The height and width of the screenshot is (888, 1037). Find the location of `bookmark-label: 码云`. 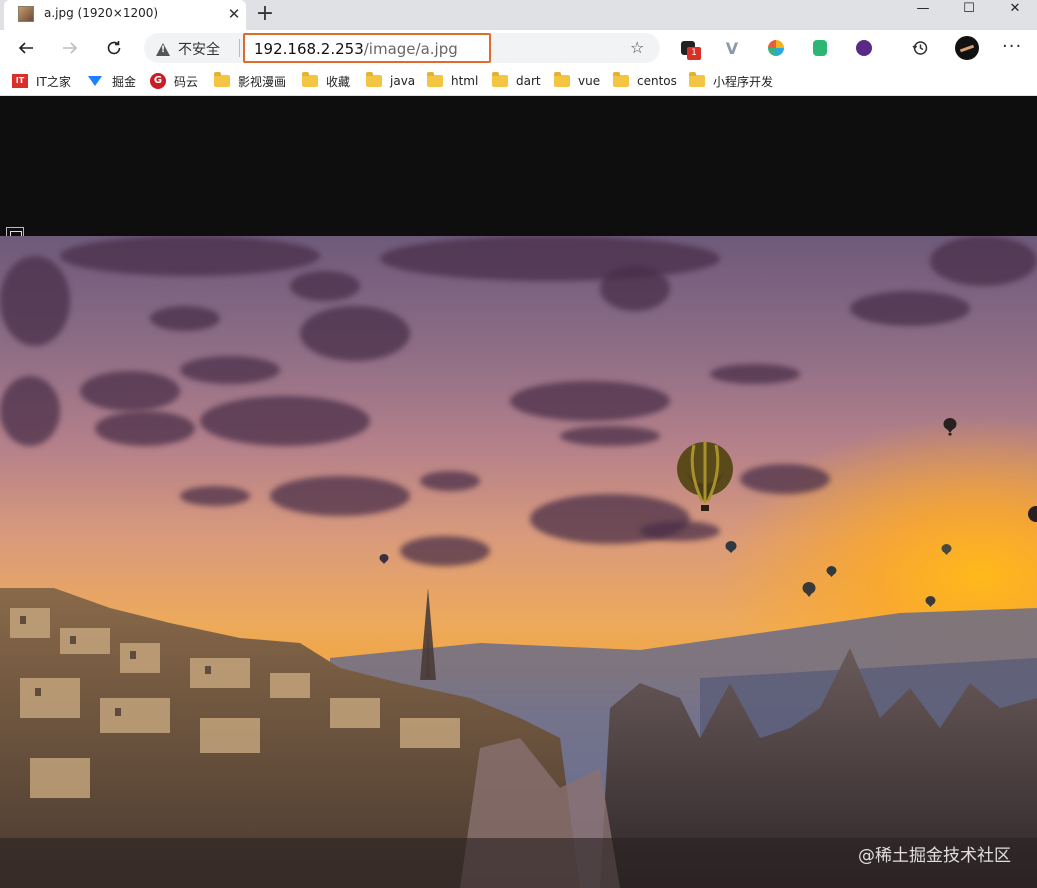

bookmark-label: 码云 is located at coordinates (186, 81).